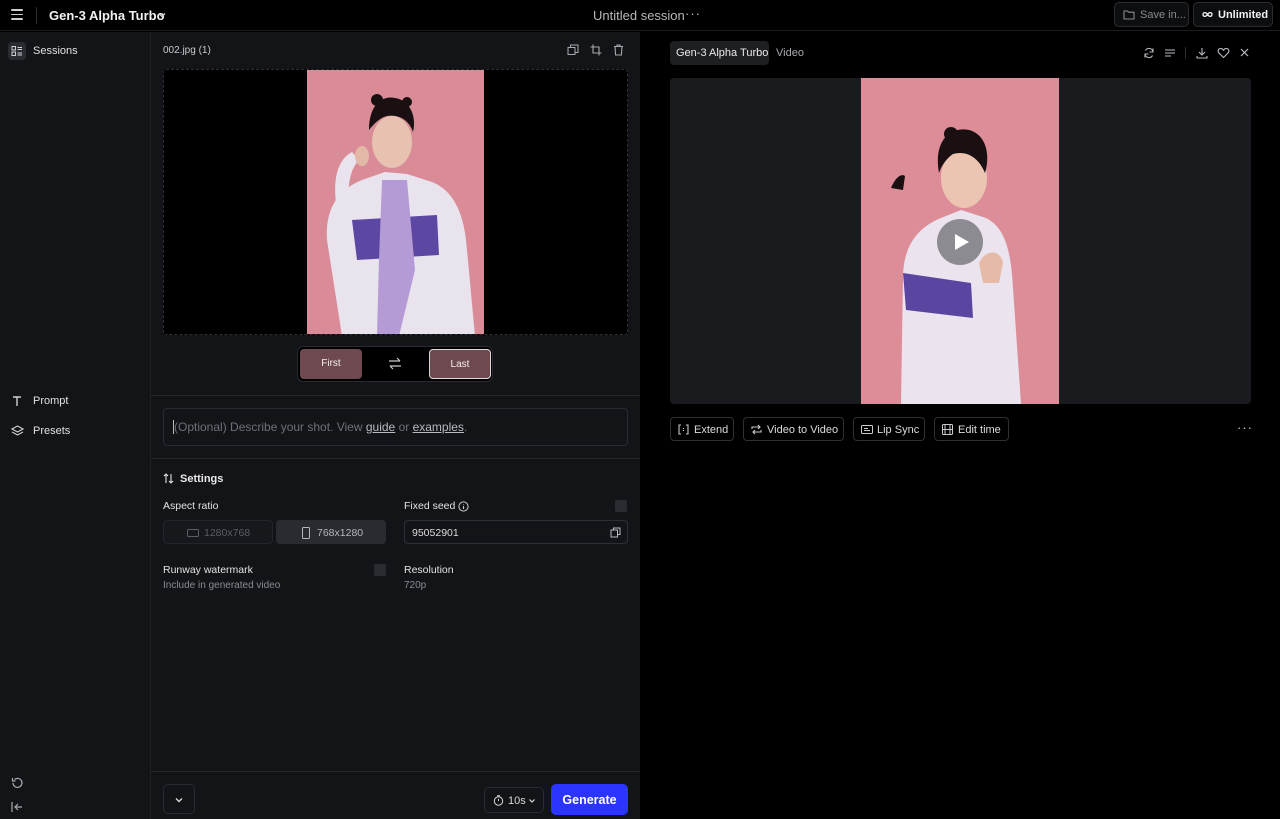 The image size is (1280, 819). What do you see at coordinates (516, 532) in the screenshot?
I see `seed-input: 95052901` at bounding box center [516, 532].